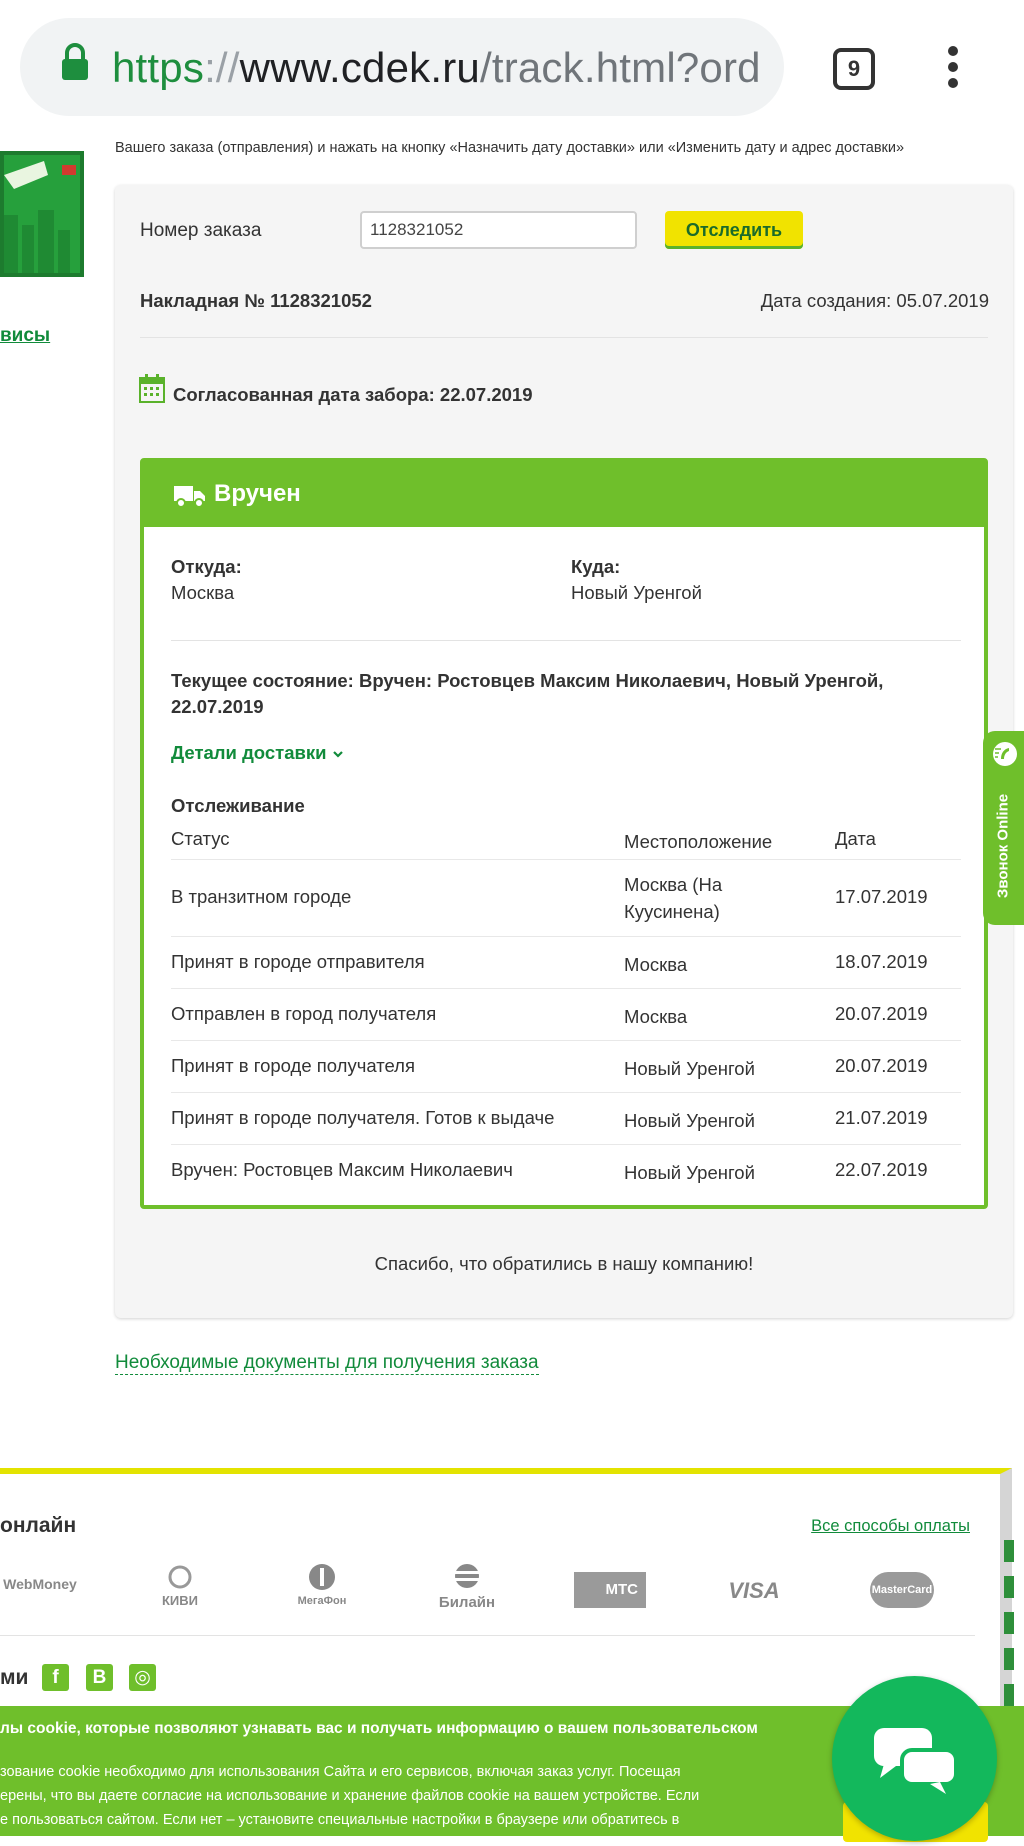 Image resolution: width=1024 pixels, height=1846 pixels. Describe the element at coordinates (180, 1577) in the screenshot. I see `kiwi-icon` at that location.